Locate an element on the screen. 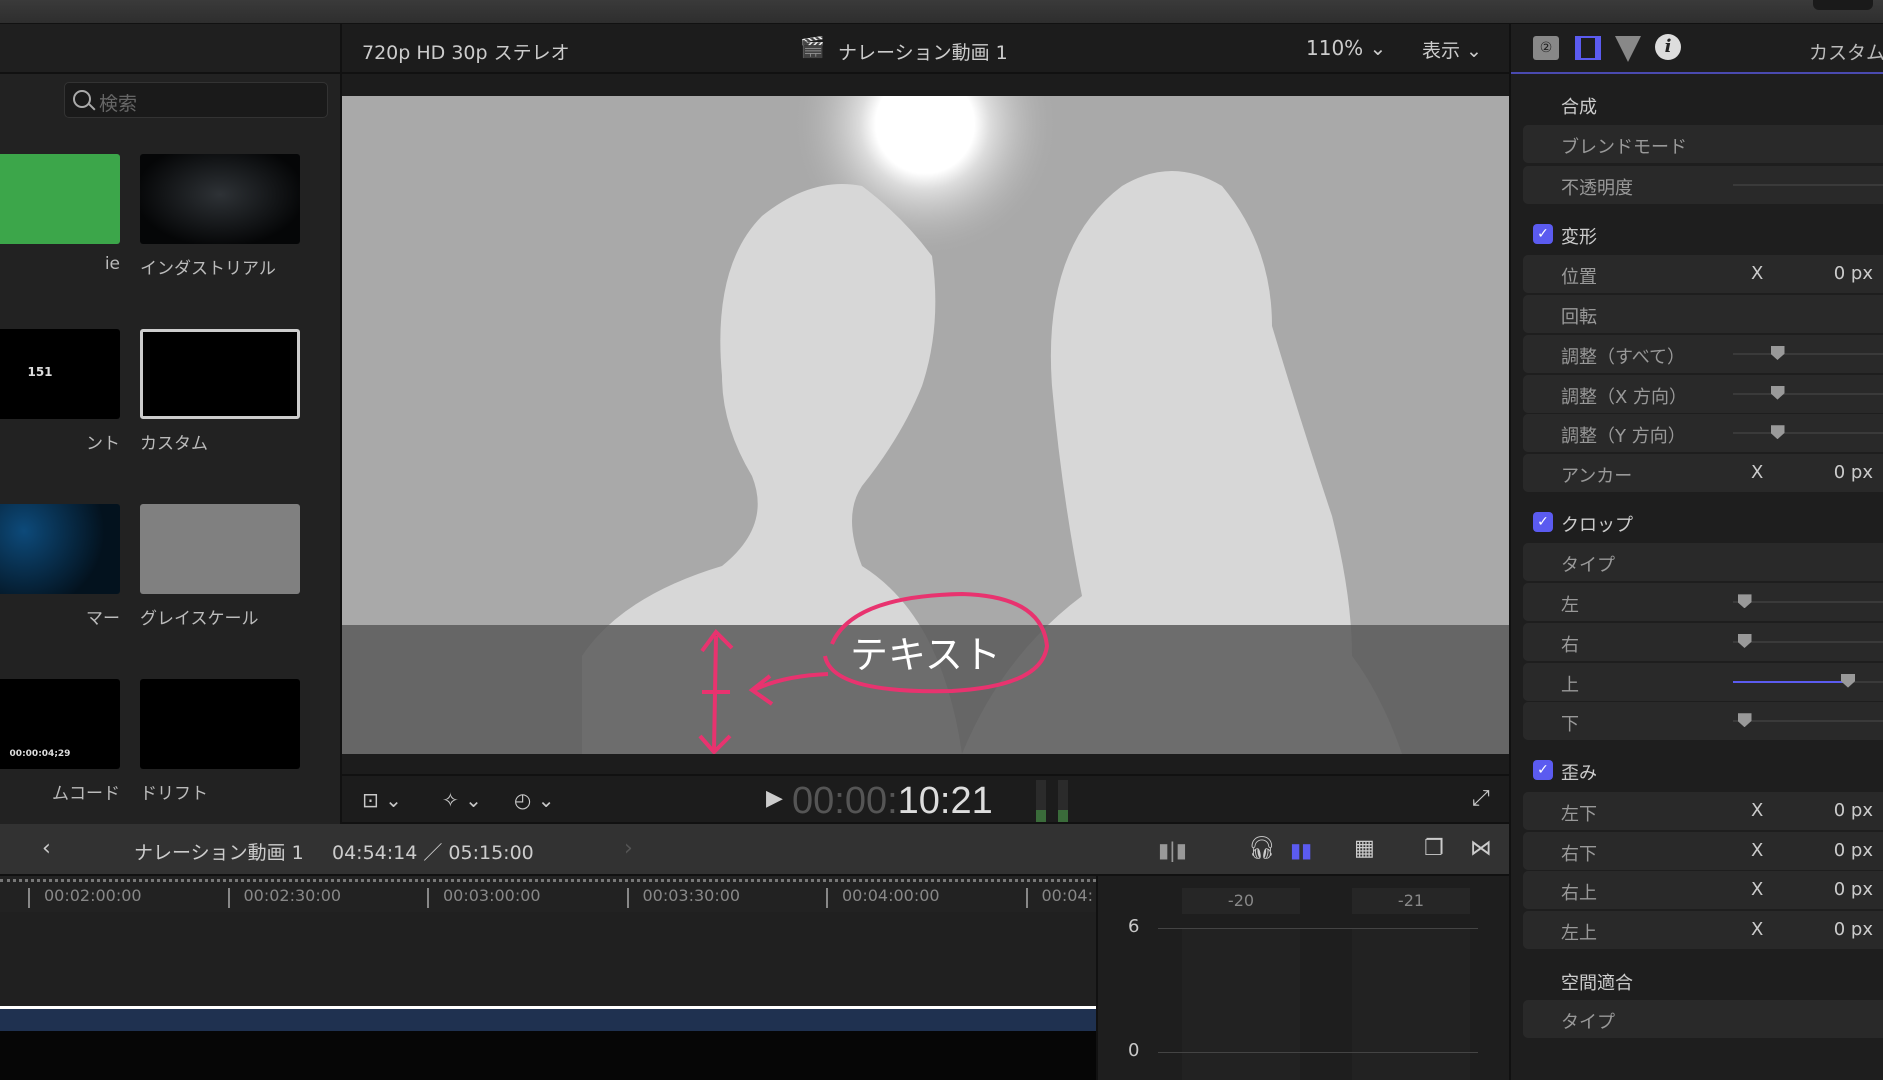 This screenshot has height=1080, width=1883. row-label: 調整（すべて） is located at coordinates (1623, 357).